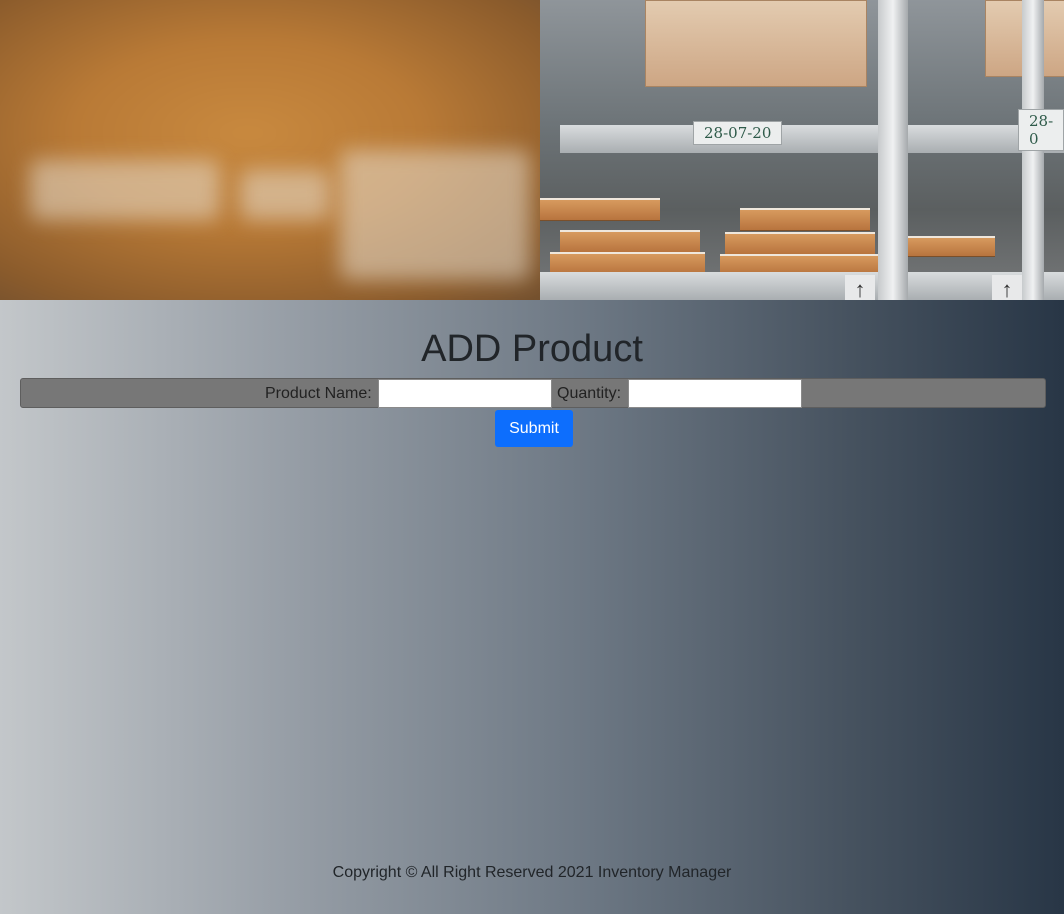  Describe the element at coordinates (589, 393) in the screenshot. I see `quantity-label: Quantity:` at that location.